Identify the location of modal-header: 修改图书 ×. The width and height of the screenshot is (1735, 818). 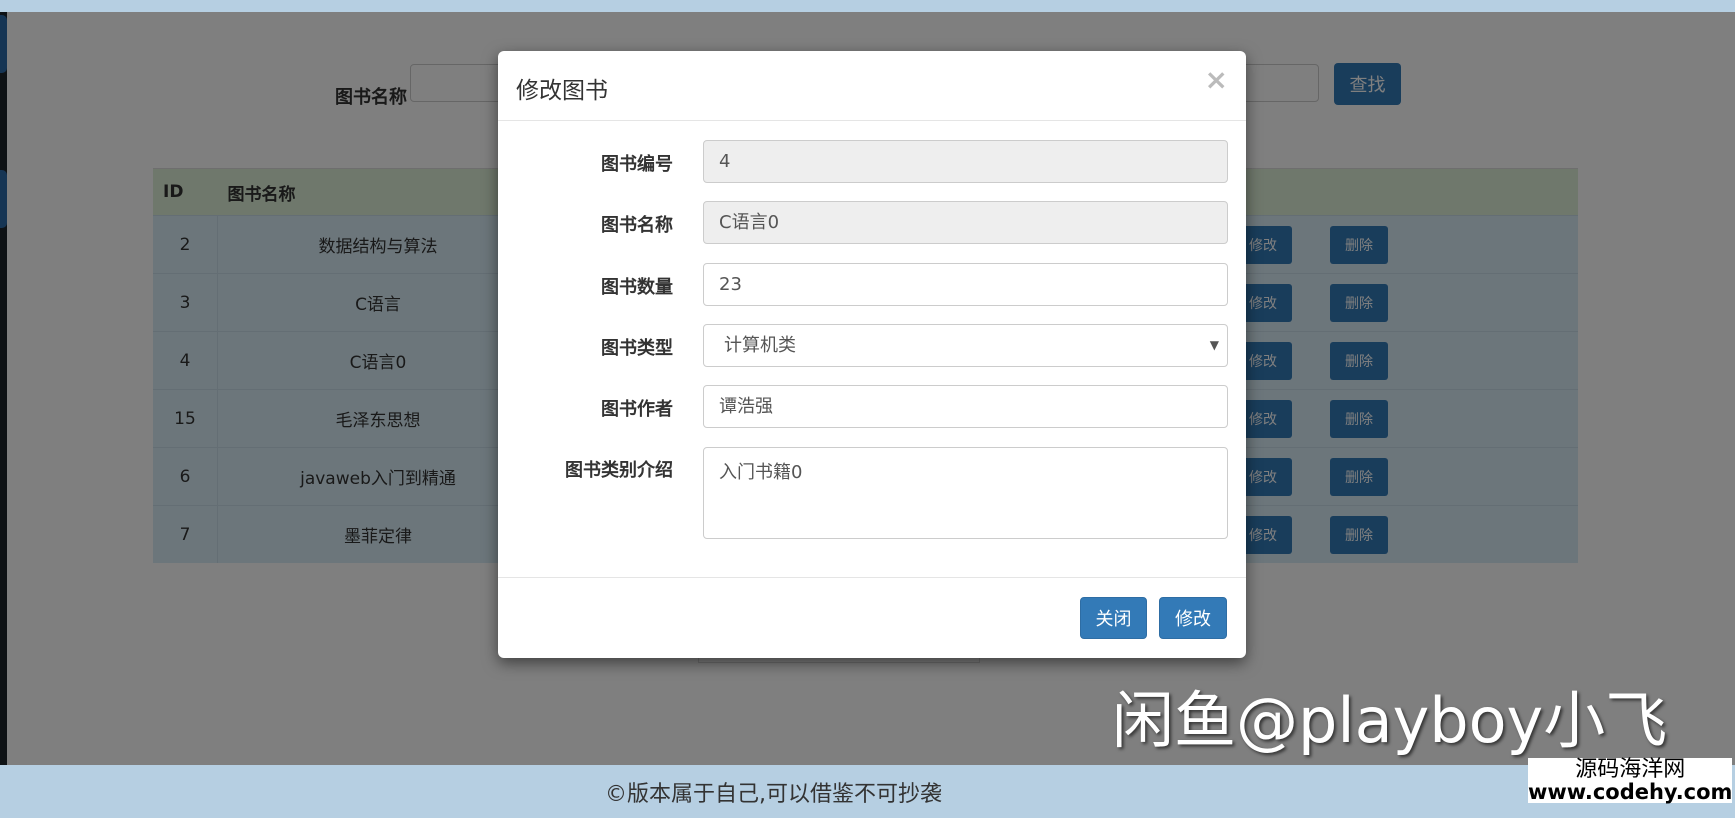
(872, 86).